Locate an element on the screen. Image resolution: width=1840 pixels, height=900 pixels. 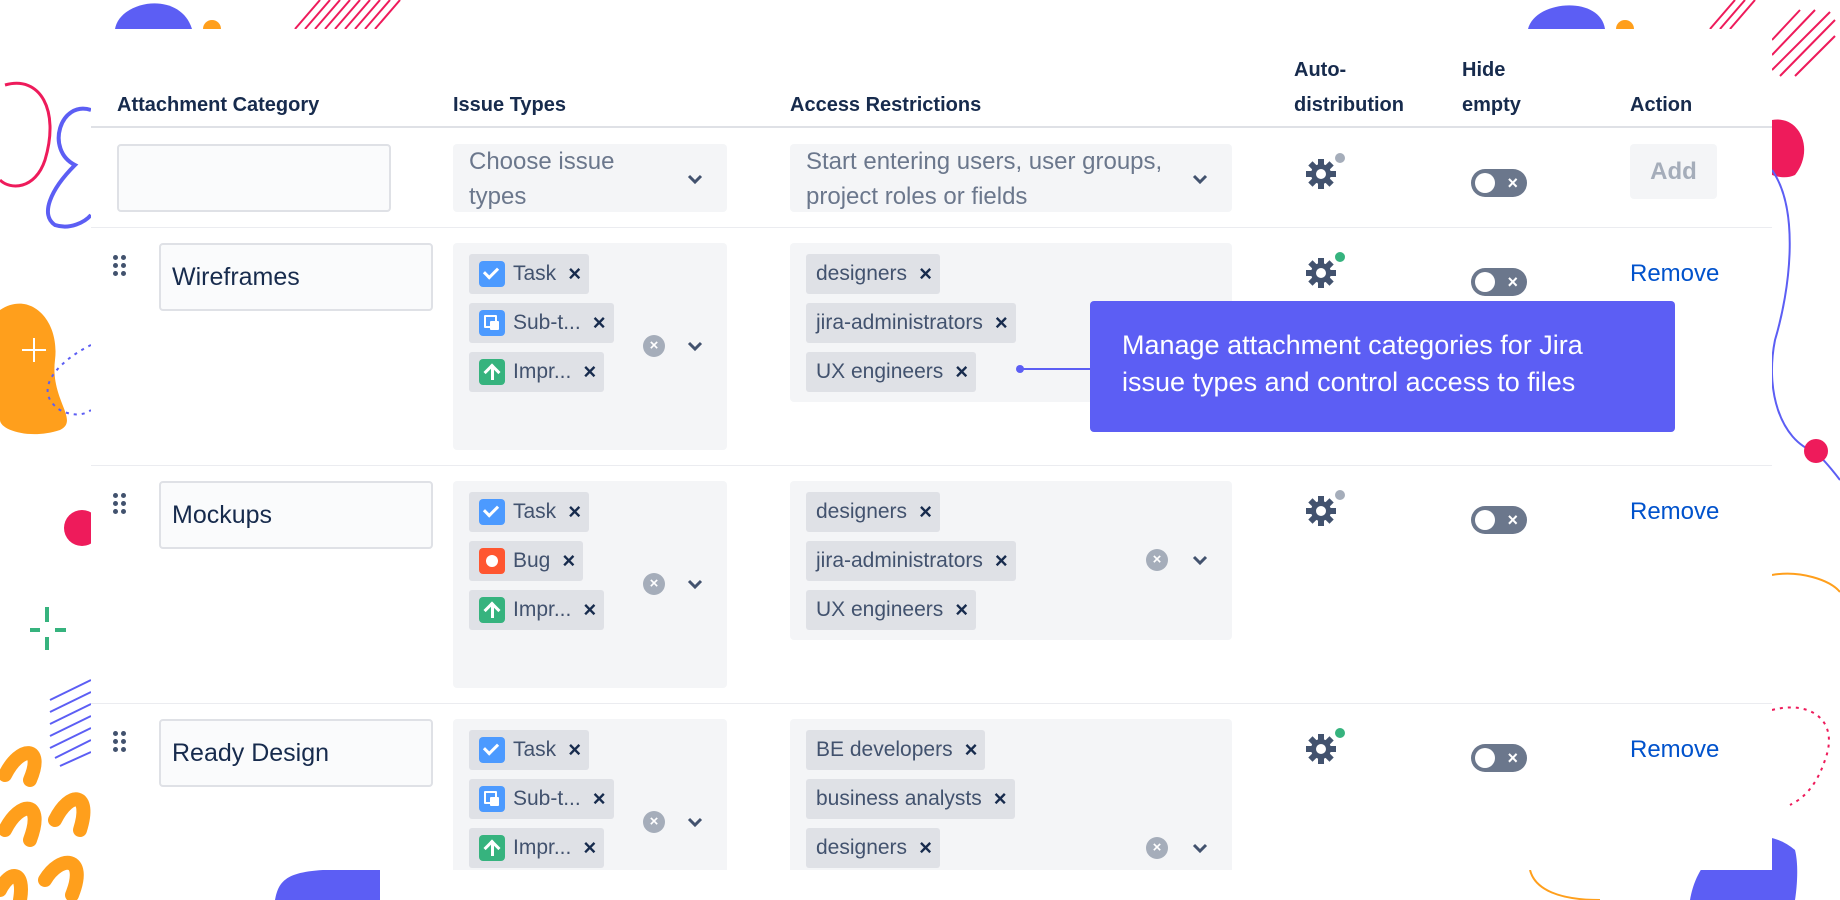
new-issue-types-select: Choose issue types is located at coordinates (590, 178).